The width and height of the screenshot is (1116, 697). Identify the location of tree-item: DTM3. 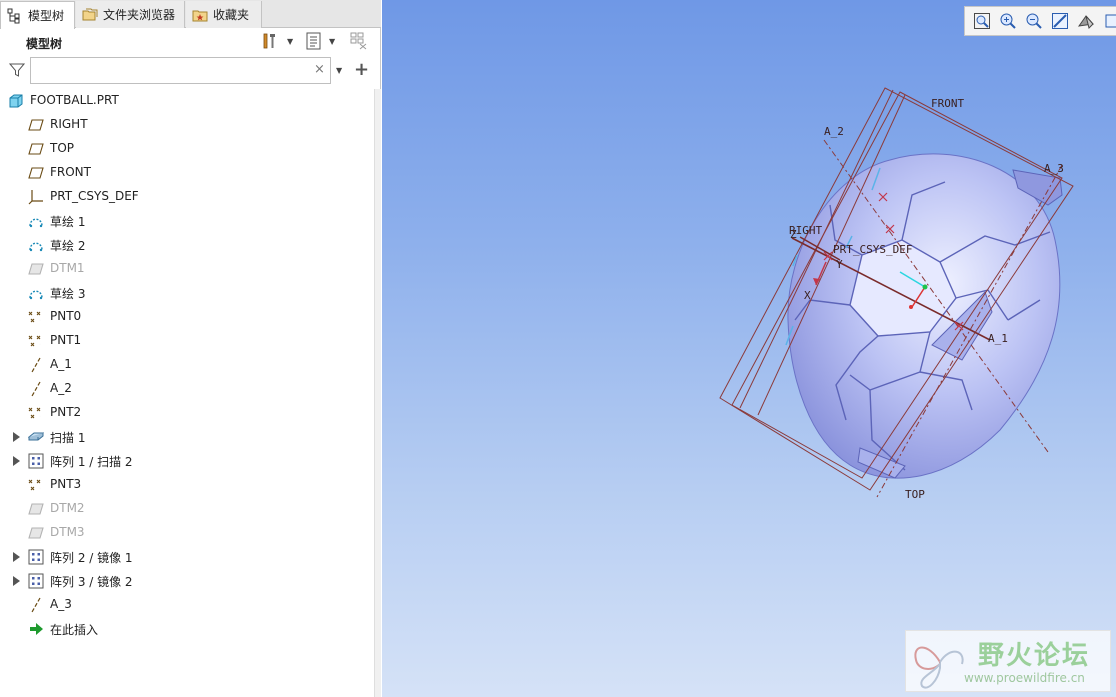
(187, 533).